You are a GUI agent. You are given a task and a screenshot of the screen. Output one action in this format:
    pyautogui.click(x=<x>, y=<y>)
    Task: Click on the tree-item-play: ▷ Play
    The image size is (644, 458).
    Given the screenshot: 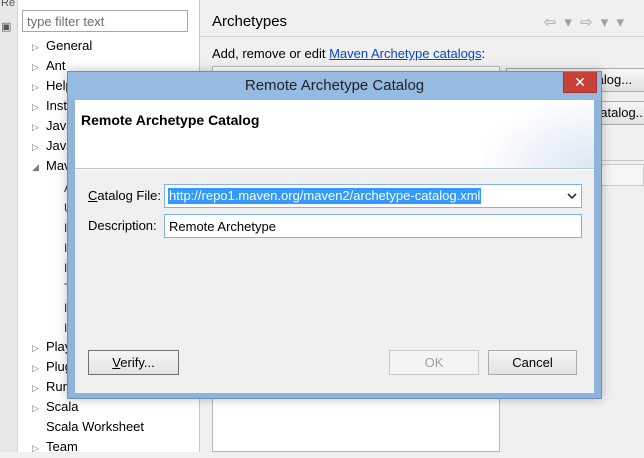 What is the action you would take?
    pyautogui.click(x=51, y=347)
    